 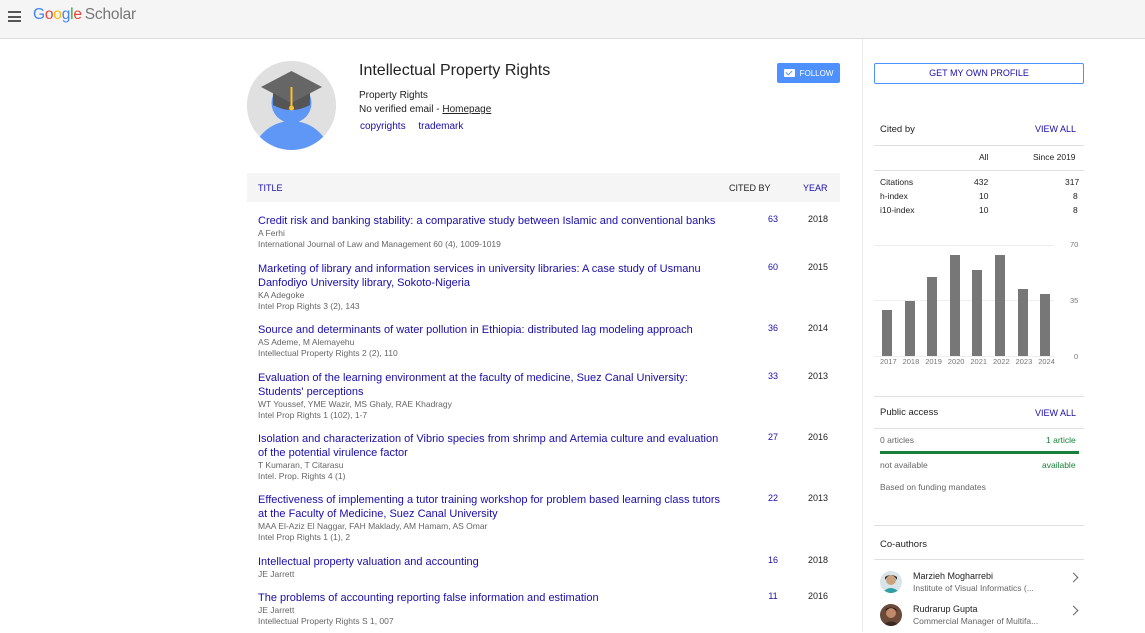 I want to click on hamburger-menu-icon, so click(x=14, y=16).